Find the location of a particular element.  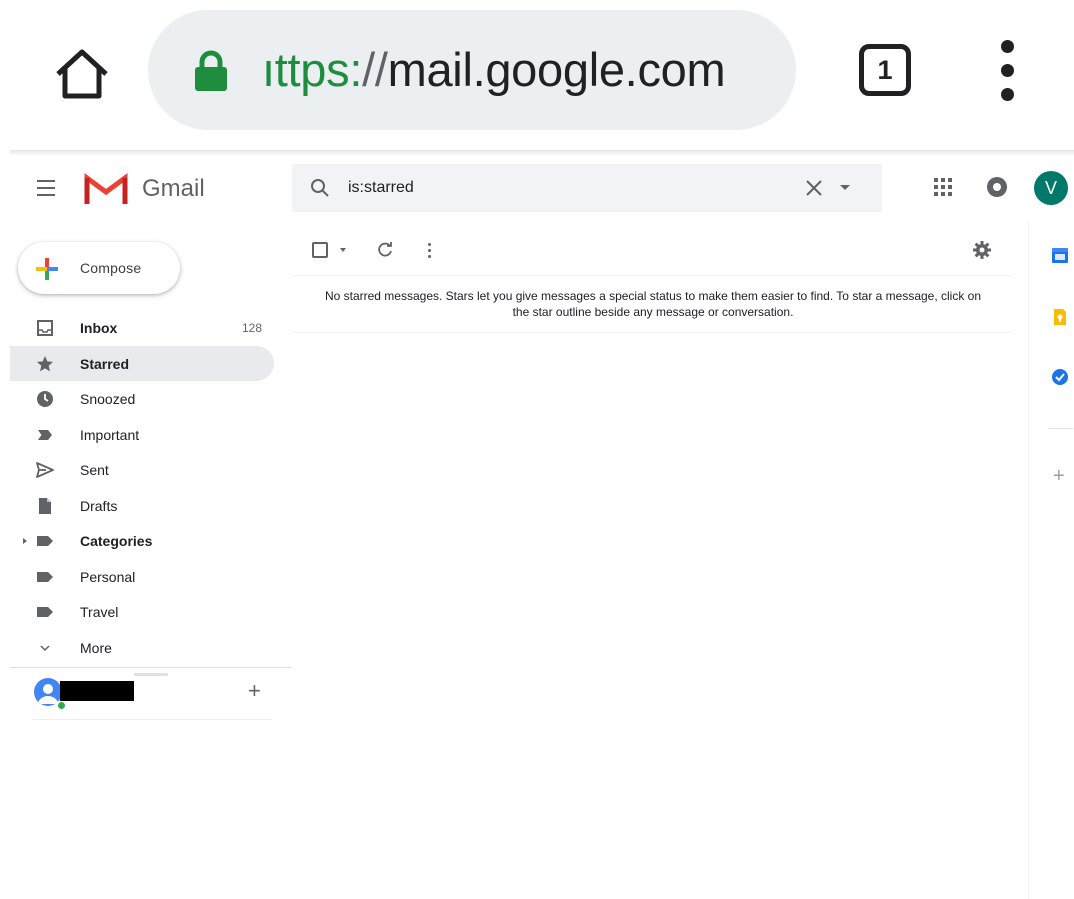

compose-label: Compose is located at coordinates (111, 268).